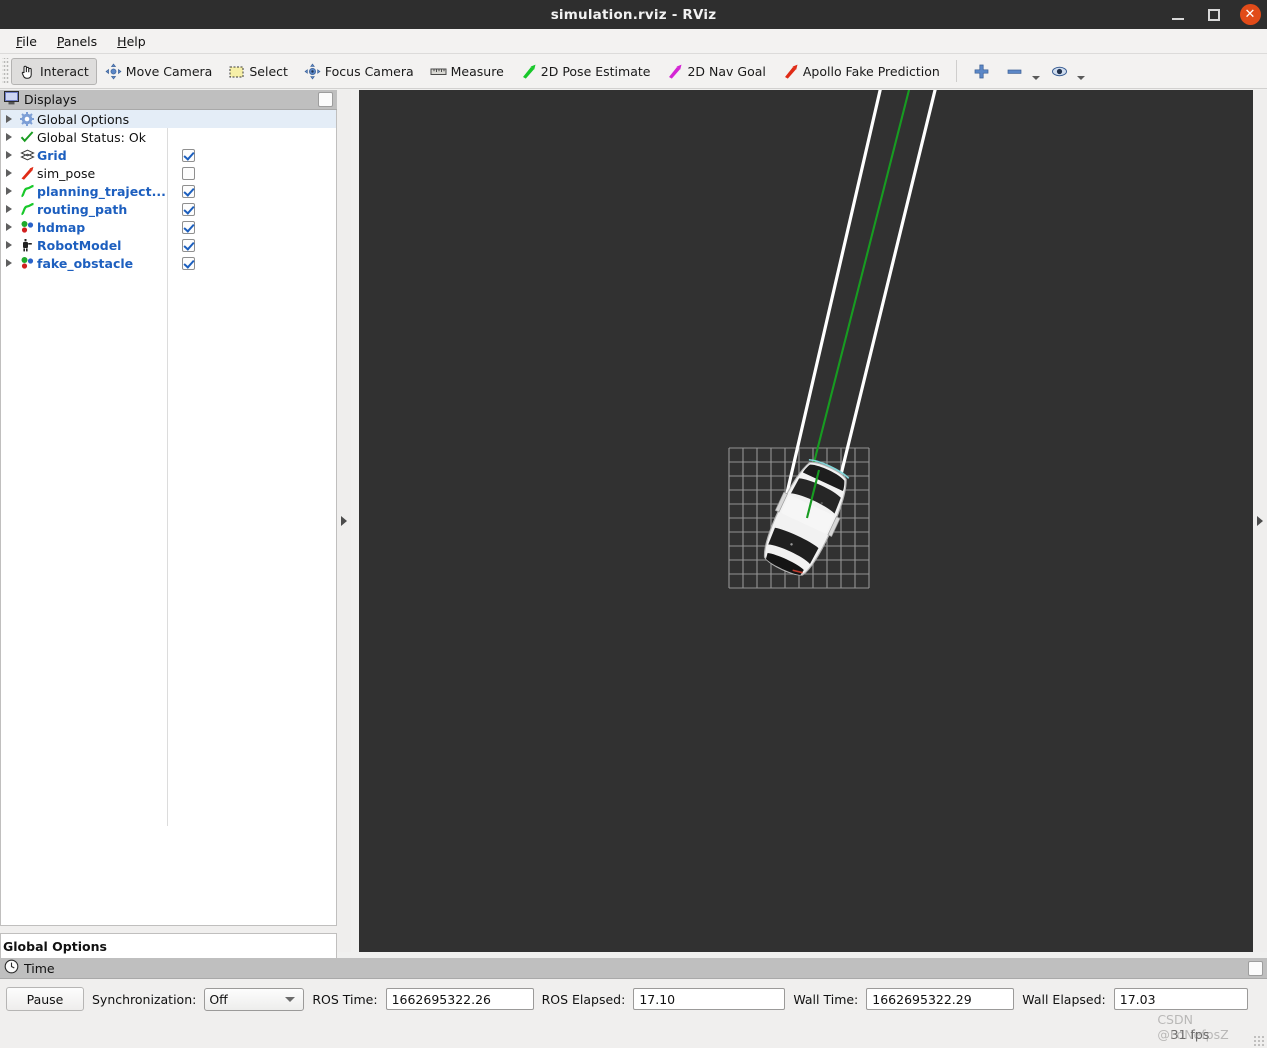 Image resolution: width=1267 pixels, height=1048 pixels. What do you see at coordinates (168, 227) in the screenshot?
I see `display-item-hdmap: hdmap` at bounding box center [168, 227].